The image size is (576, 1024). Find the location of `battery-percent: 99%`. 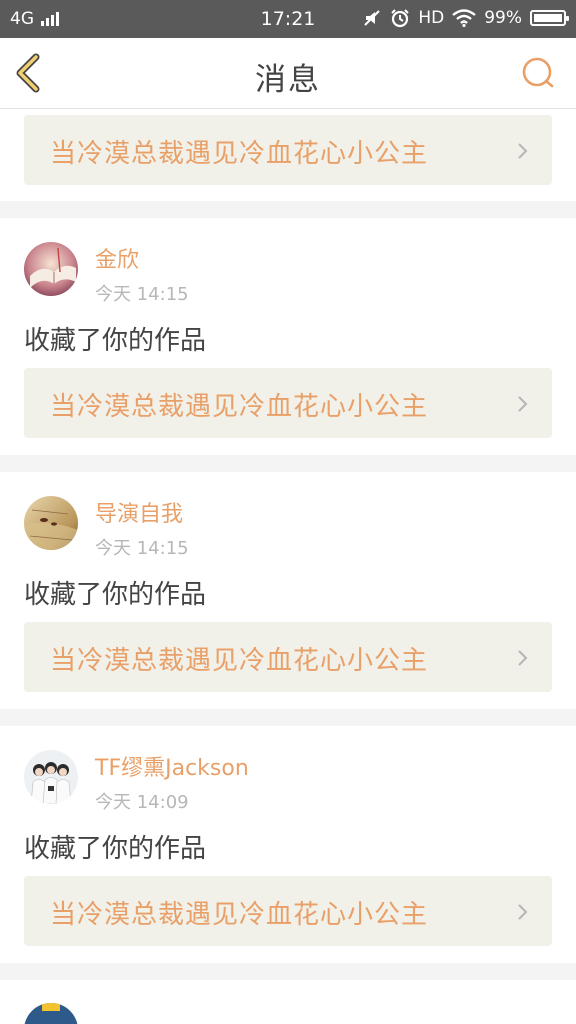

battery-percent: 99% is located at coordinates (503, 18).